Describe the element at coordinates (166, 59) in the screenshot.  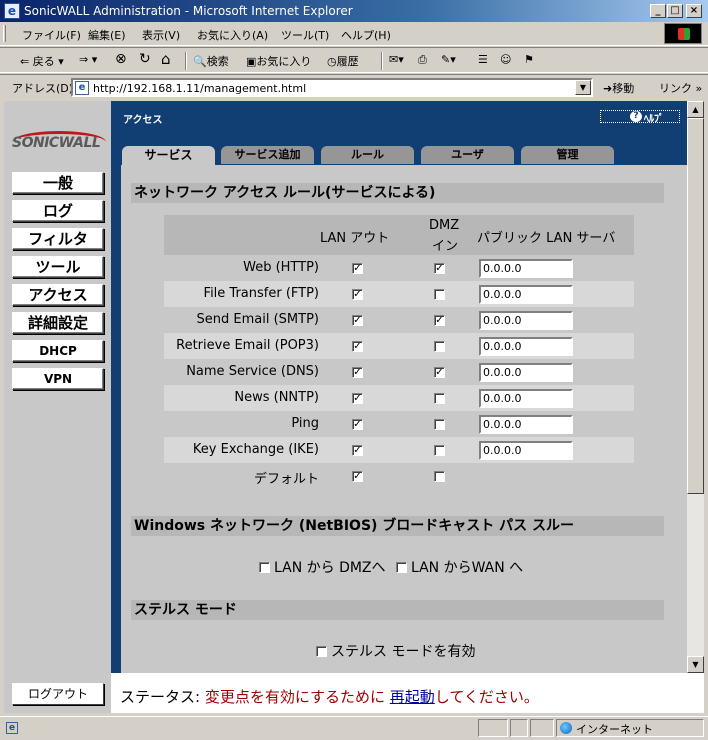
I see `home-icon: ⌂` at that location.